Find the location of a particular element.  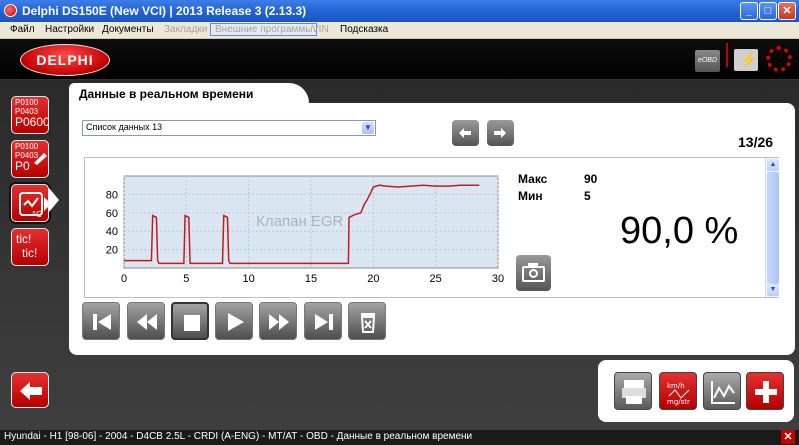

delphi-logo: DELPHI is located at coordinates (65, 60).